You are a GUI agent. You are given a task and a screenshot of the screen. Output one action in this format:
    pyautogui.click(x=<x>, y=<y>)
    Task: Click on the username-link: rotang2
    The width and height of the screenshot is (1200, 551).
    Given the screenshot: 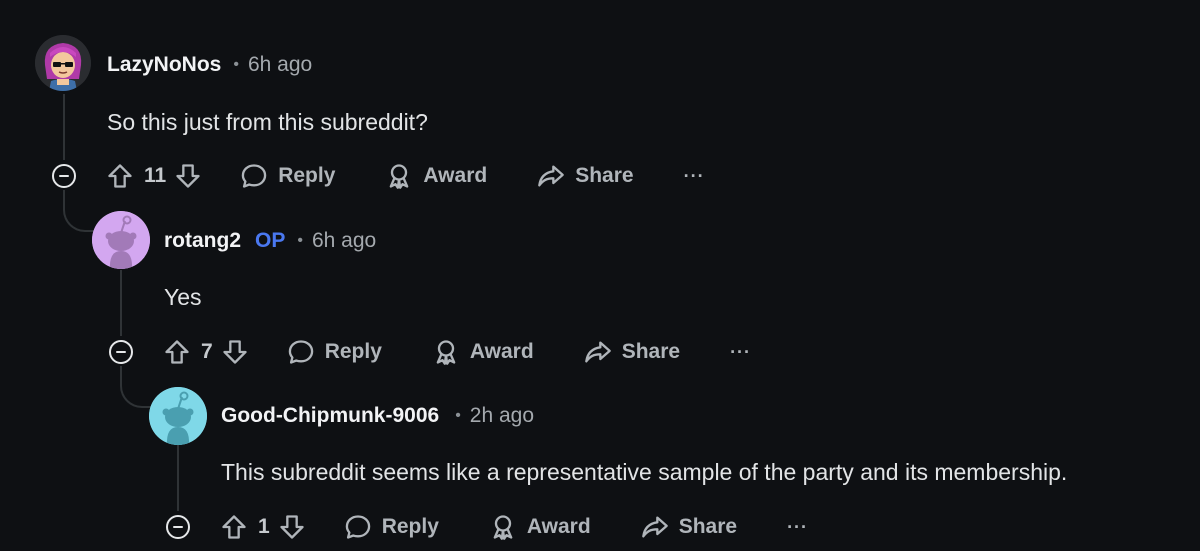 What is the action you would take?
    pyautogui.click(x=202, y=241)
    